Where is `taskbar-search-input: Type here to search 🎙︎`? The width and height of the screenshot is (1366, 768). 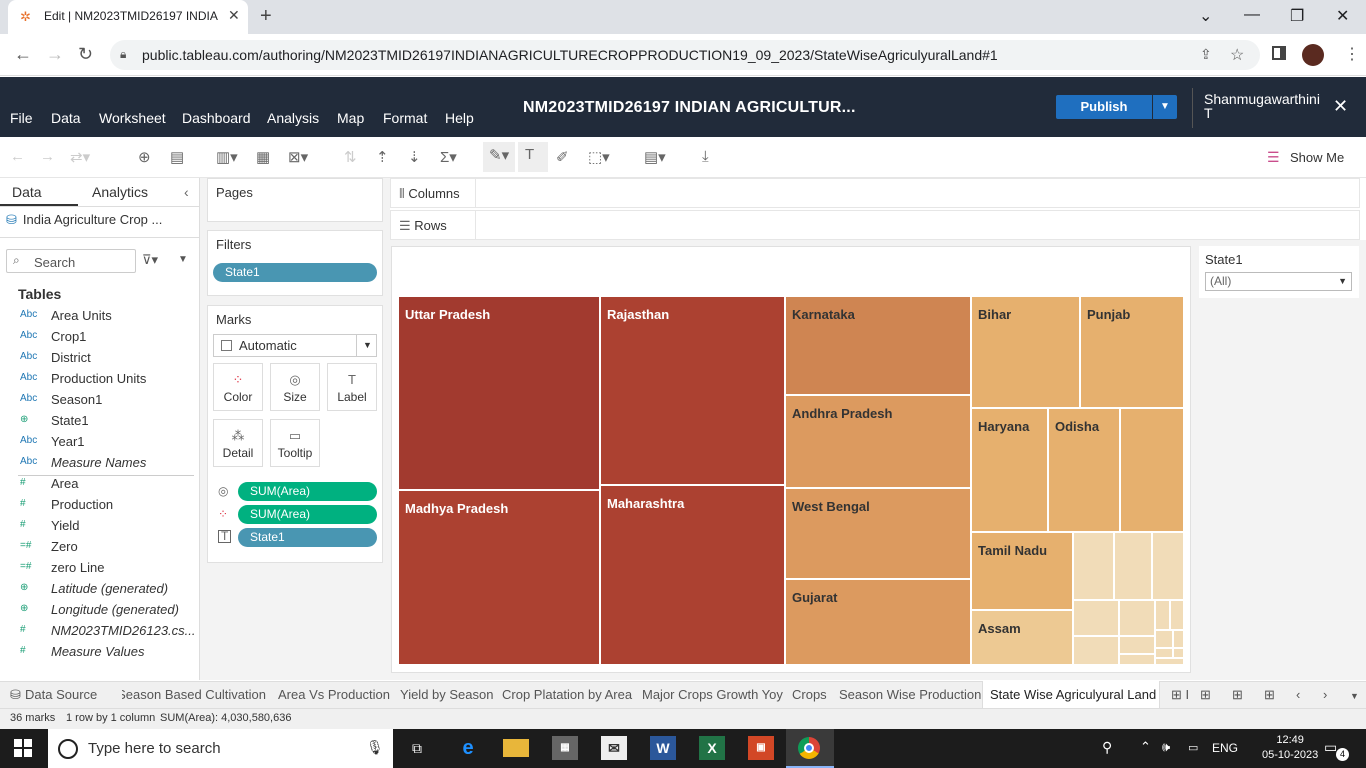 taskbar-search-input: Type here to search 🎙︎ is located at coordinates (220, 748).